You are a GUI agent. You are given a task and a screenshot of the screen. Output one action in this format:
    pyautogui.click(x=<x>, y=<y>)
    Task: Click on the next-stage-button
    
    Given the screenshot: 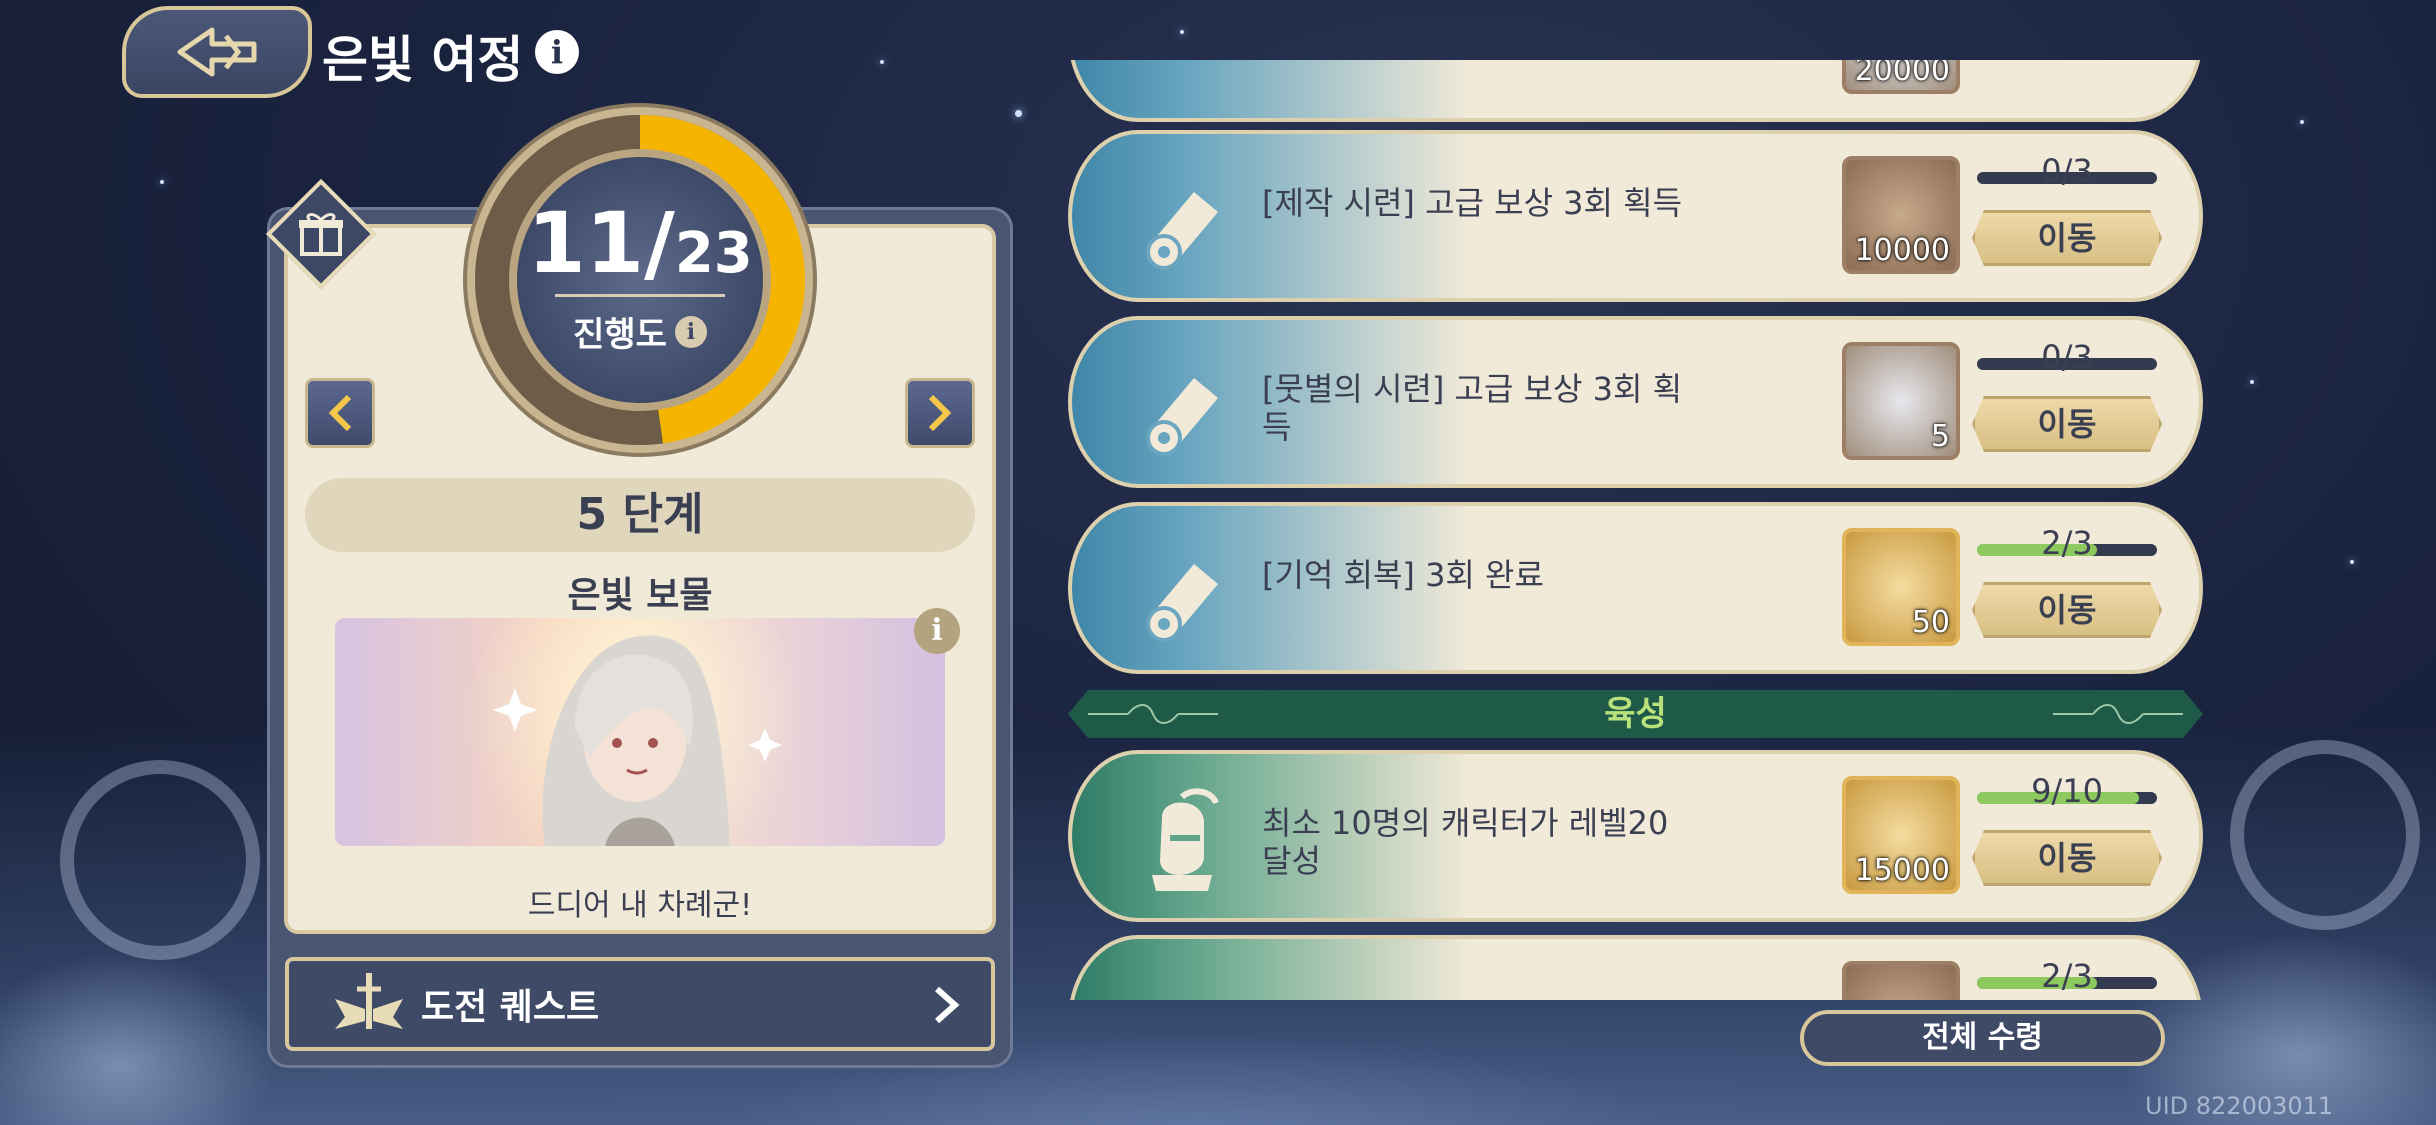 What is the action you would take?
    pyautogui.click(x=940, y=413)
    